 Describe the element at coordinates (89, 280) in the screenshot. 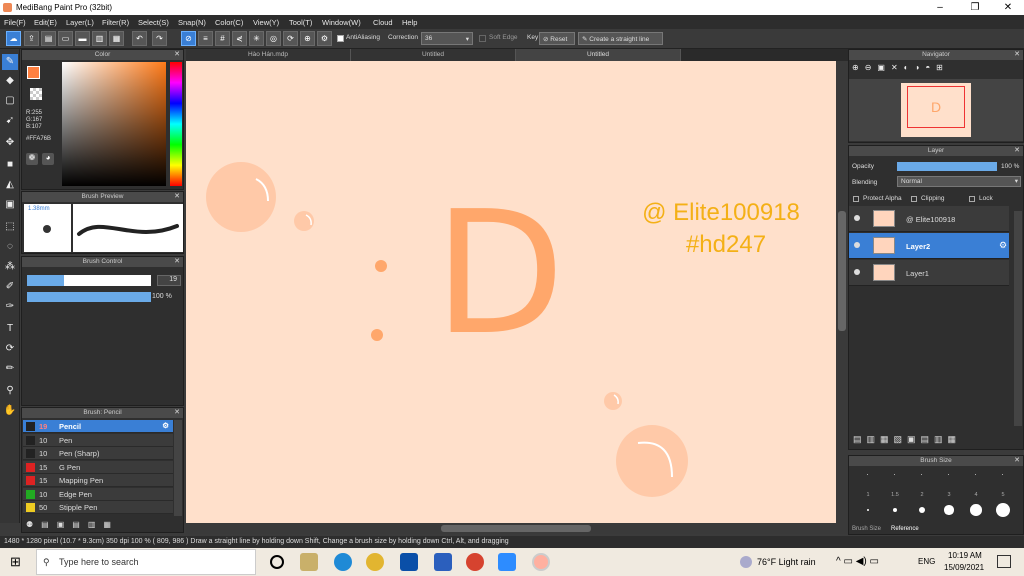

I see `brush-size-slider` at that location.